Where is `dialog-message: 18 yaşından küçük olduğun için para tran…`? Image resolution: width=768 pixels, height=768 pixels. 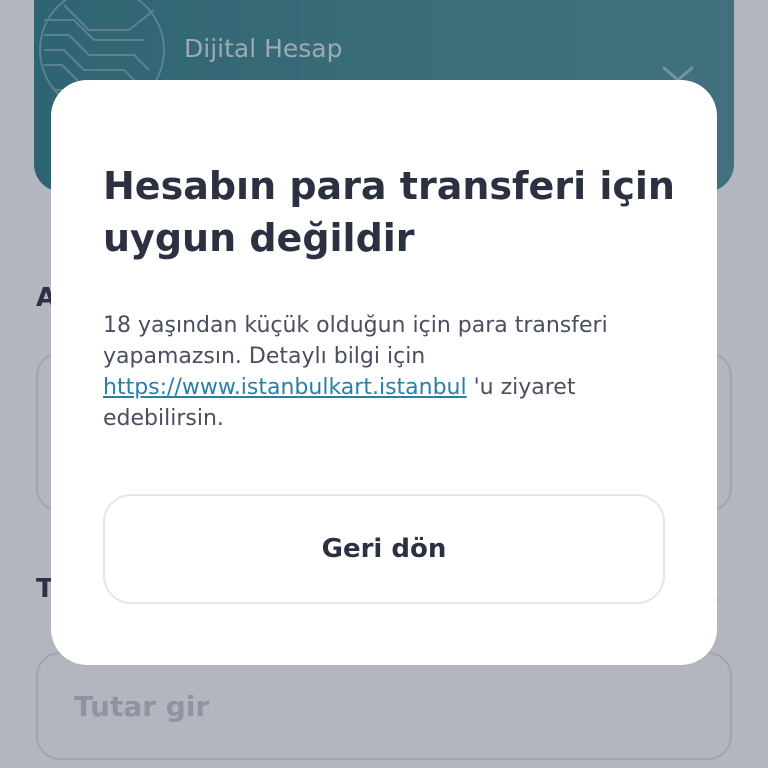
dialog-message: 18 yaşından küçük olduğun için para tran… is located at coordinates (388, 372).